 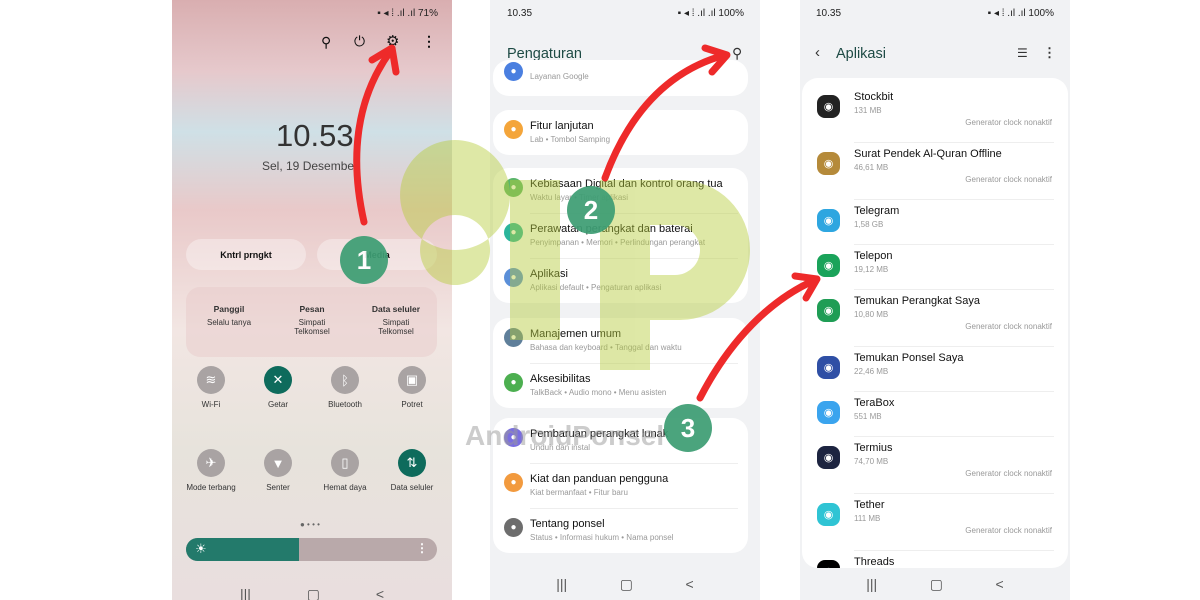 What do you see at coordinates (935, 266) in the screenshot?
I see `app-item: ◉ Telepon 19,12 MB` at bounding box center [935, 266].